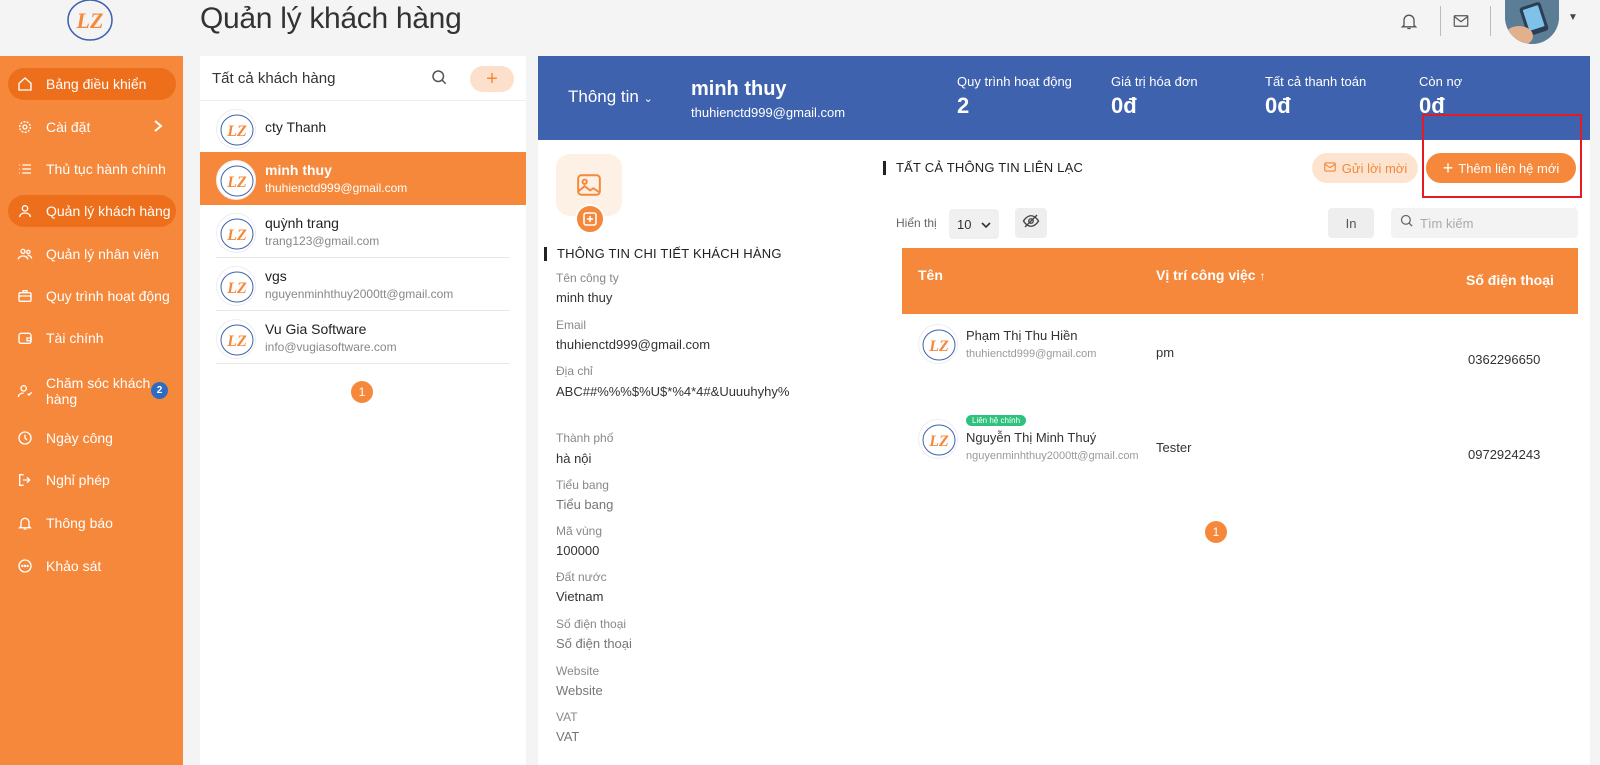  Describe the element at coordinates (568, 736) in the screenshot. I see `field-value: VAT` at that location.